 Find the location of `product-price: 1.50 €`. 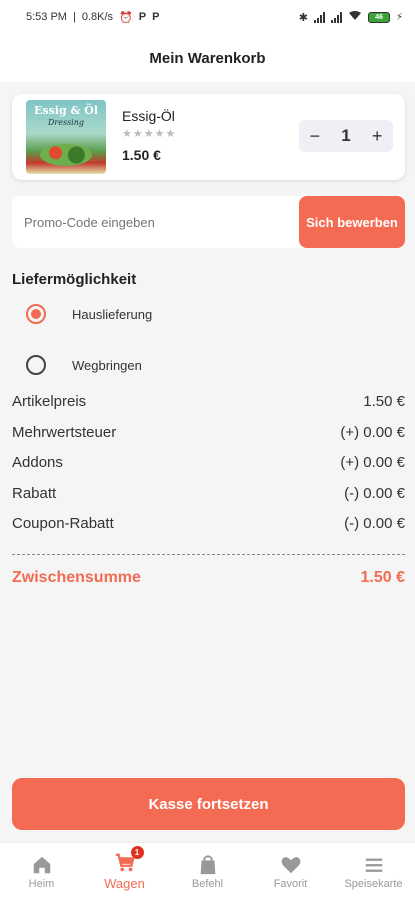

product-price: 1.50 € is located at coordinates (141, 155).